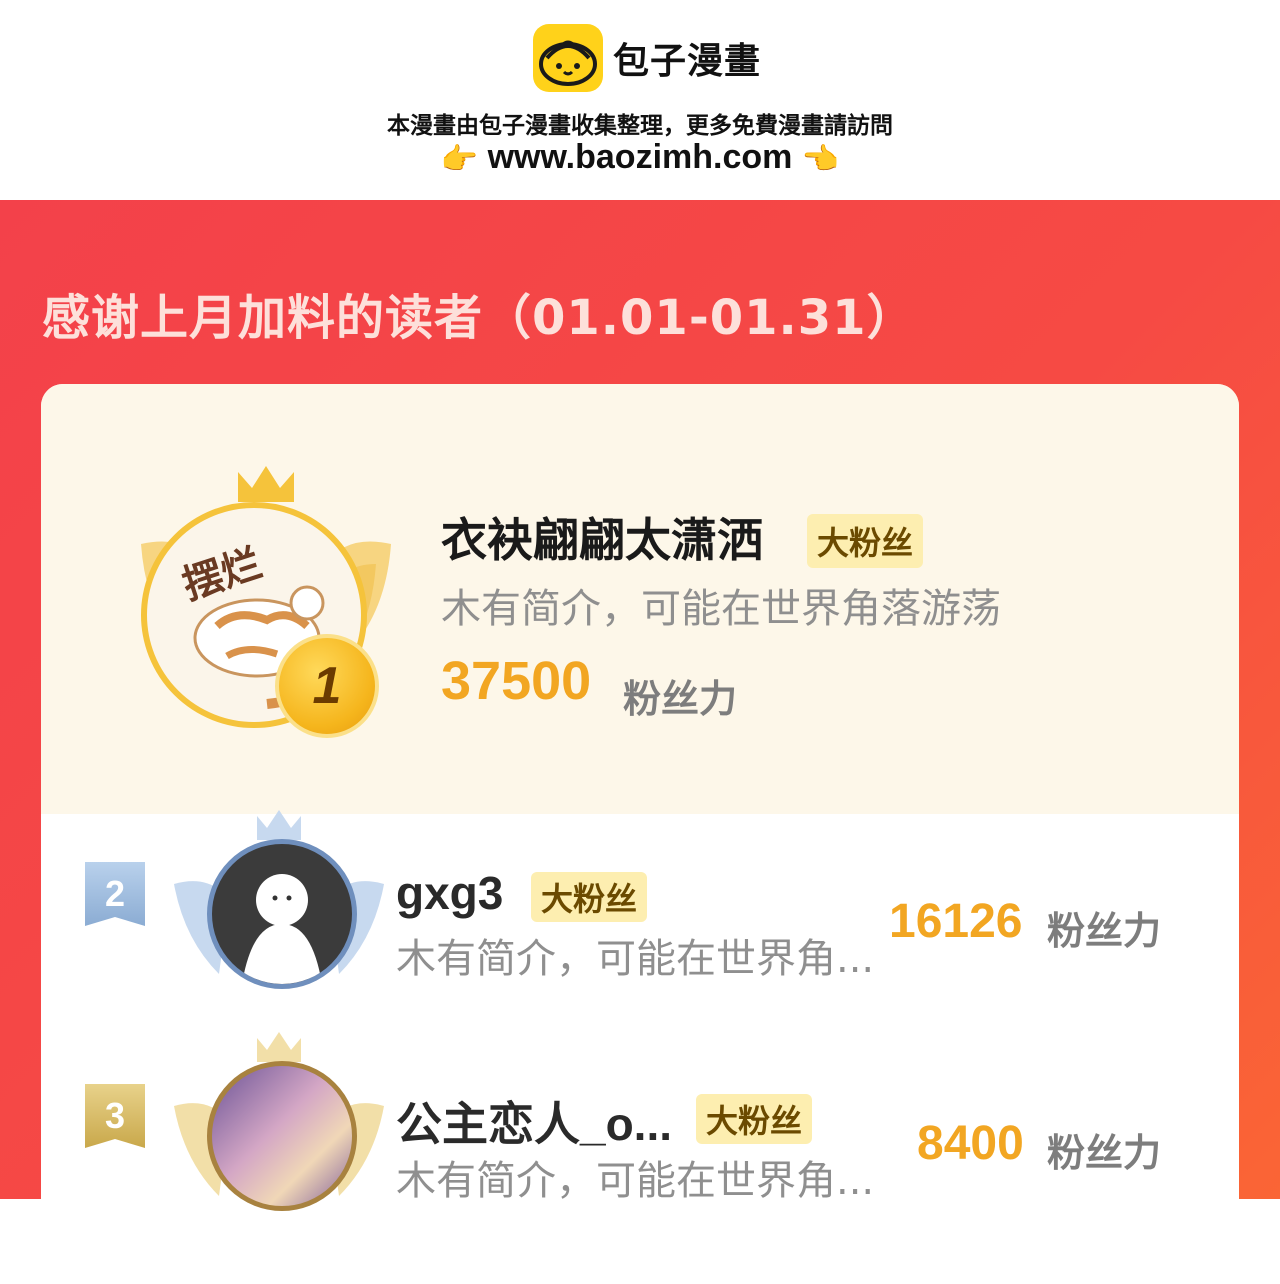  What do you see at coordinates (602, 537) in the screenshot?
I see `reader-name: 衣袂翩翩太潇洒` at bounding box center [602, 537].